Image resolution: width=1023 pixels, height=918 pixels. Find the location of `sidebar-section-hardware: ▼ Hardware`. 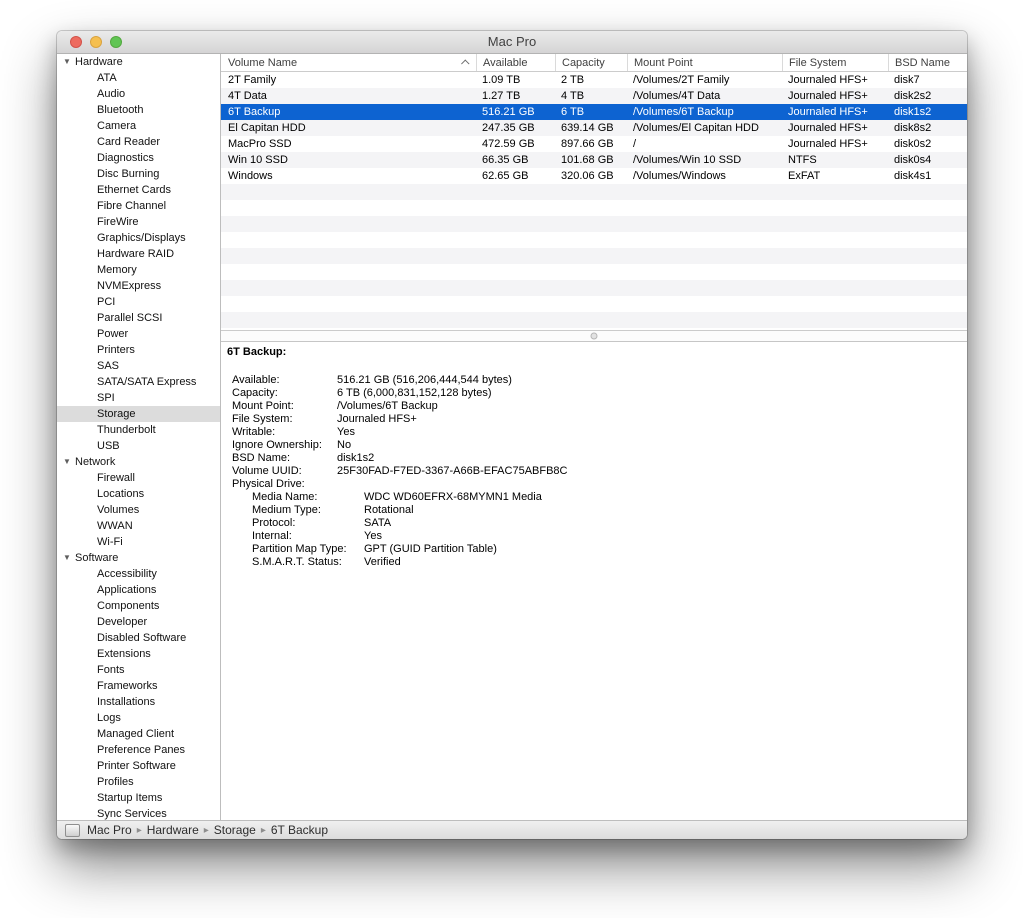

sidebar-section-hardware: ▼ Hardware is located at coordinates (138, 62).